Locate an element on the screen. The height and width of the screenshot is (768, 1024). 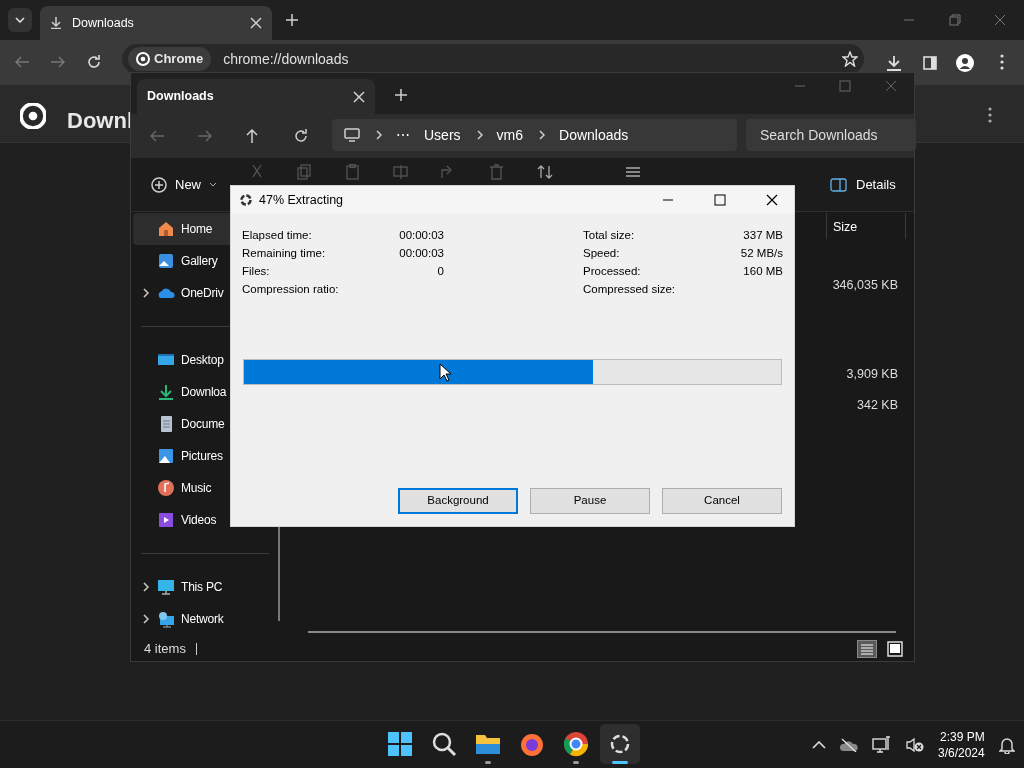
sidebar-item: Home is located at coordinates (181, 229).